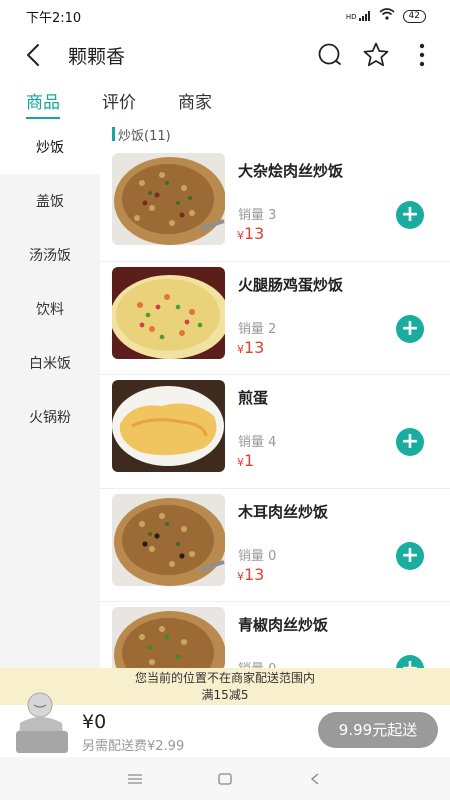 The height and width of the screenshot is (800, 450). I want to click on page-title: 颗颗香, so click(97, 56).